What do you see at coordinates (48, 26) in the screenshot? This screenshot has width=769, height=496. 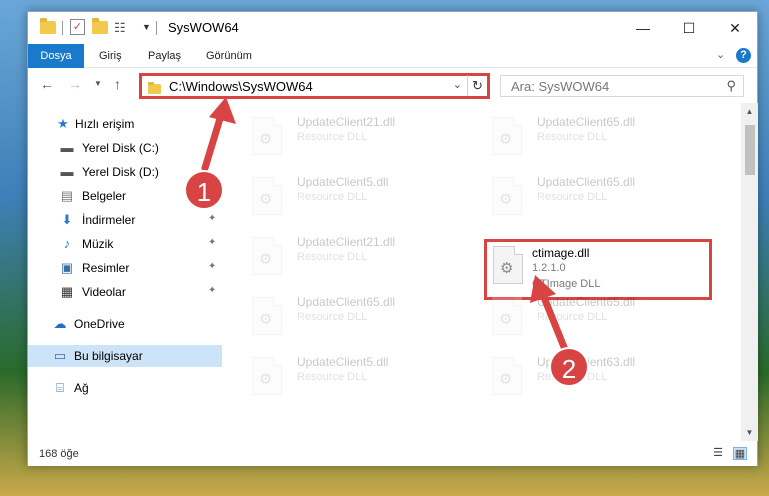 I see `folder-icon` at bounding box center [48, 26].